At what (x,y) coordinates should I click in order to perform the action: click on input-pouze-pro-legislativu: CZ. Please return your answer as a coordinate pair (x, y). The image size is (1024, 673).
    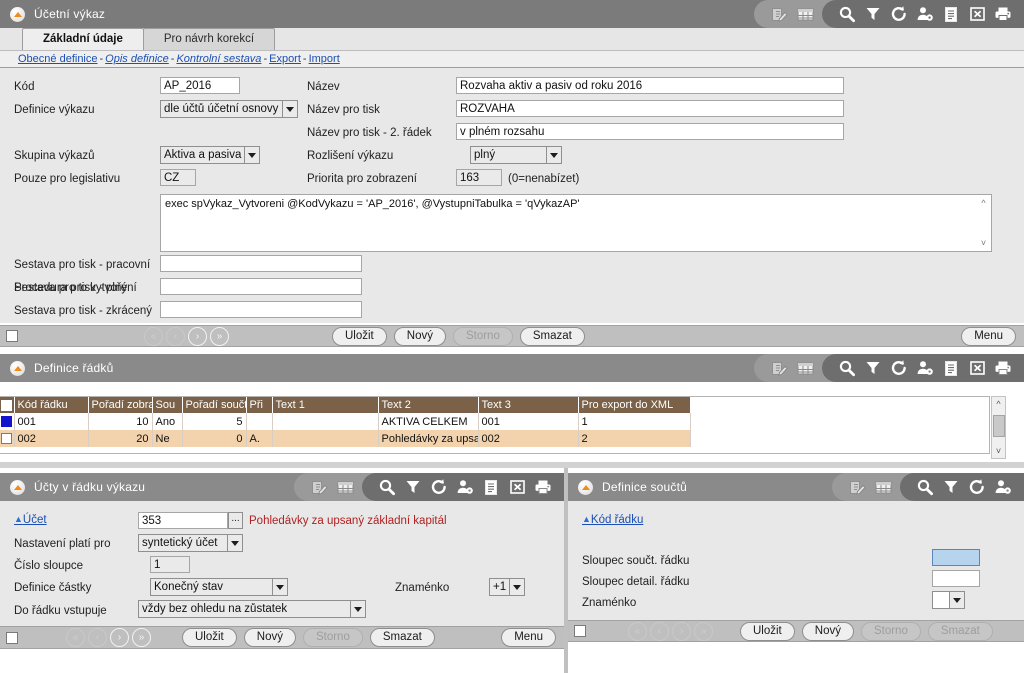
    Looking at the image, I should click on (178, 177).